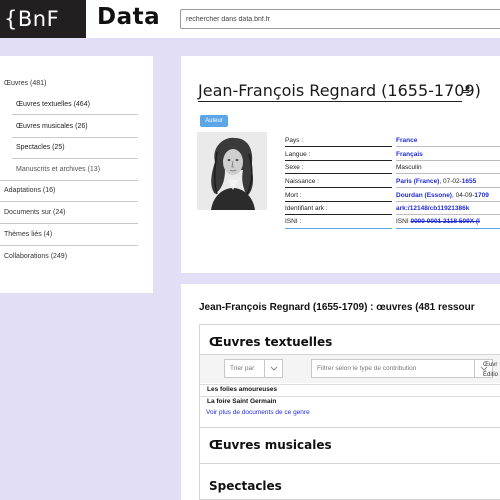 The height and width of the screenshot is (500, 500). Describe the element at coordinates (58, 169) in the screenshot. I see `sidebar-item-manuscrits: Manuscrits et archives (13)` at that location.